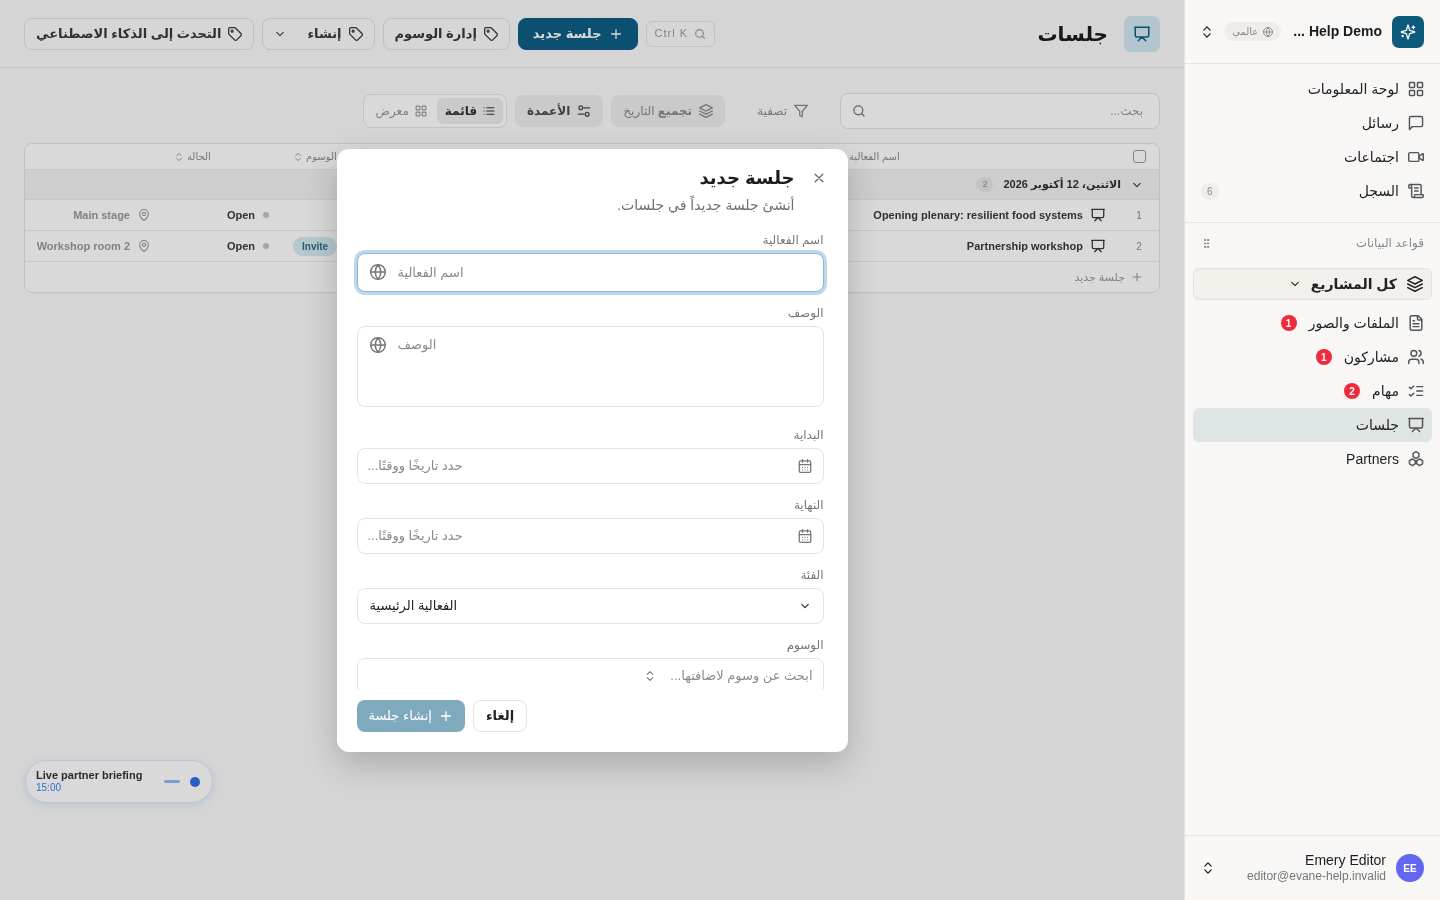  I want to click on tag-chip: Invite, so click(315, 246).